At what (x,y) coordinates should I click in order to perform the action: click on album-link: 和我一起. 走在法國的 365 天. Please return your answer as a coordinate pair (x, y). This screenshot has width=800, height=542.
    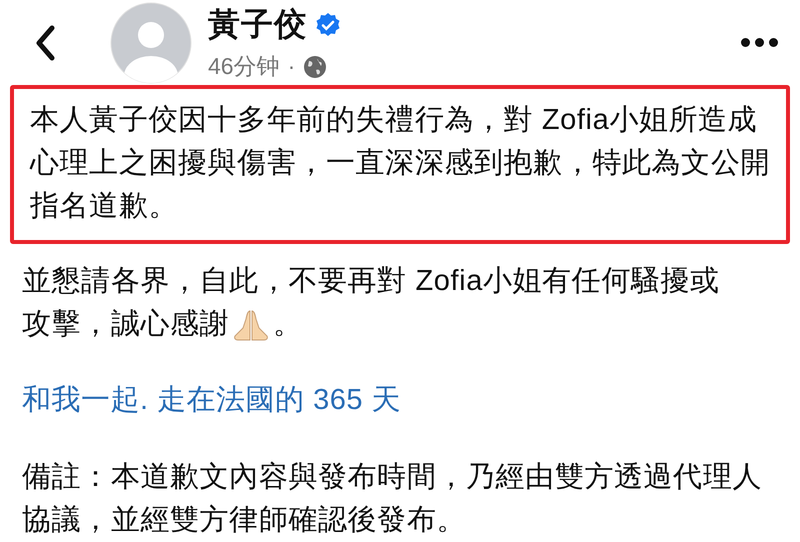
    Looking at the image, I should click on (400, 400).